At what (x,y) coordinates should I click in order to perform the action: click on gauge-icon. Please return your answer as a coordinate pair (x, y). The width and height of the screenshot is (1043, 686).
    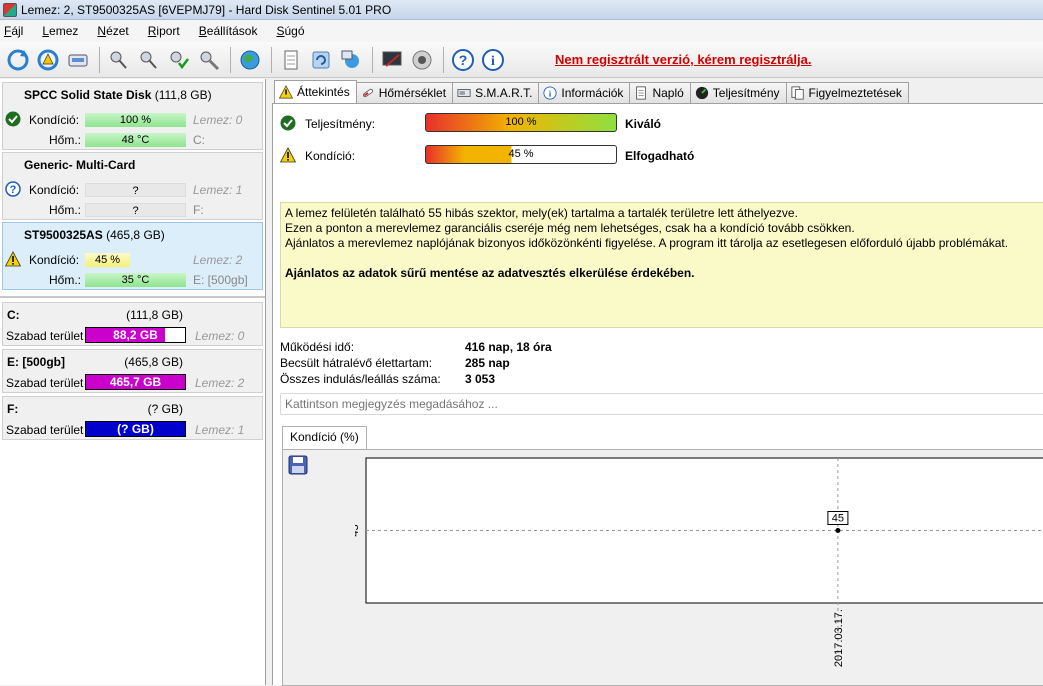
    Looking at the image, I should click on (702, 93).